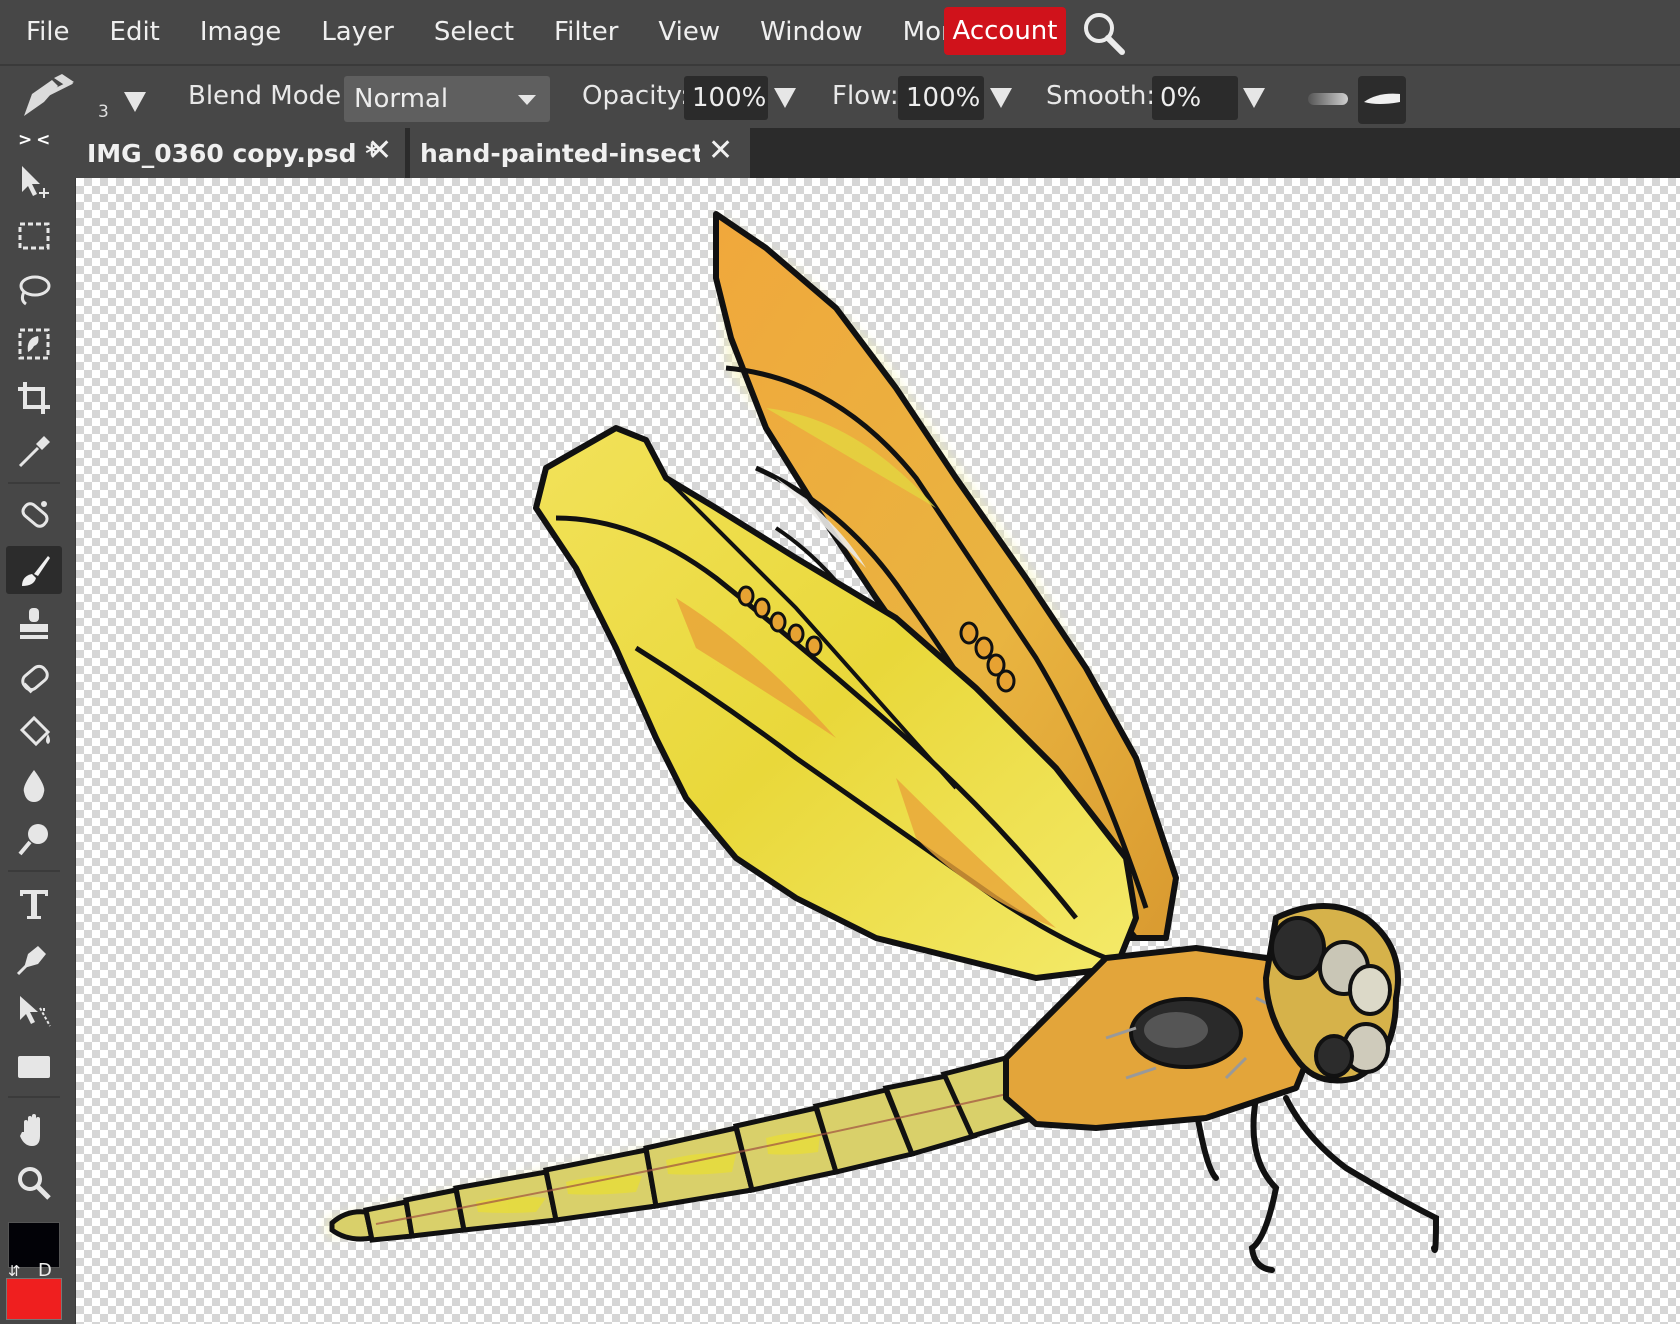 The height and width of the screenshot is (1324, 1680). I want to click on blend-mode-select: Normal, so click(447, 99).